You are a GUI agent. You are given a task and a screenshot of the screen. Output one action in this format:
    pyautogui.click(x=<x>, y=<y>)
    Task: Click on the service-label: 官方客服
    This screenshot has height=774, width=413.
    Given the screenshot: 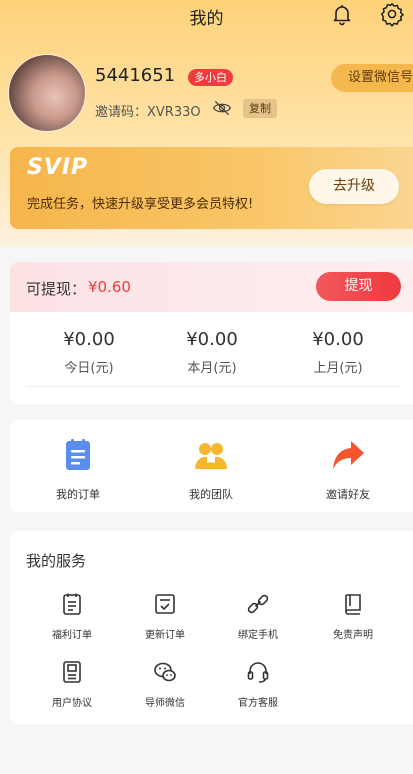 What is the action you would take?
    pyautogui.click(x=258, y=703)
    